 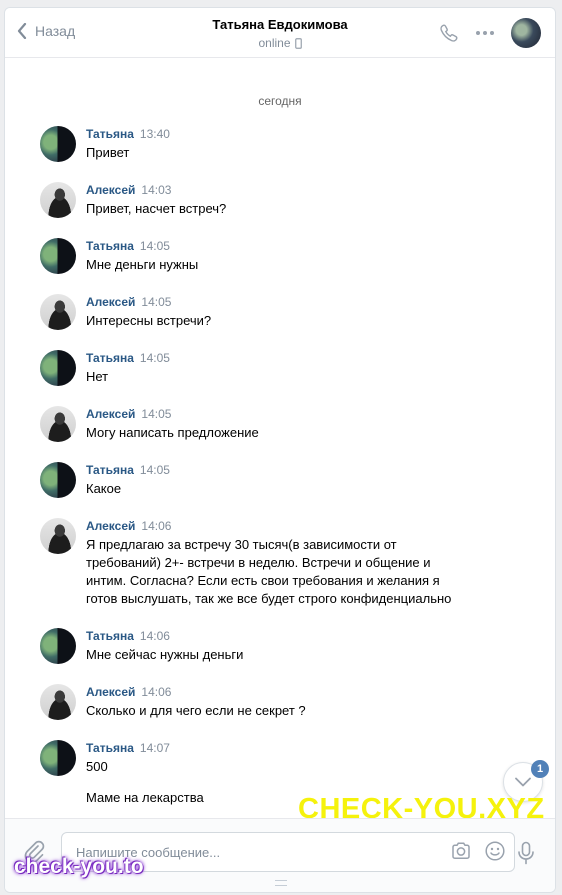 I want to click on message-text: Интересны встречи?, so click(x=149, y=320).